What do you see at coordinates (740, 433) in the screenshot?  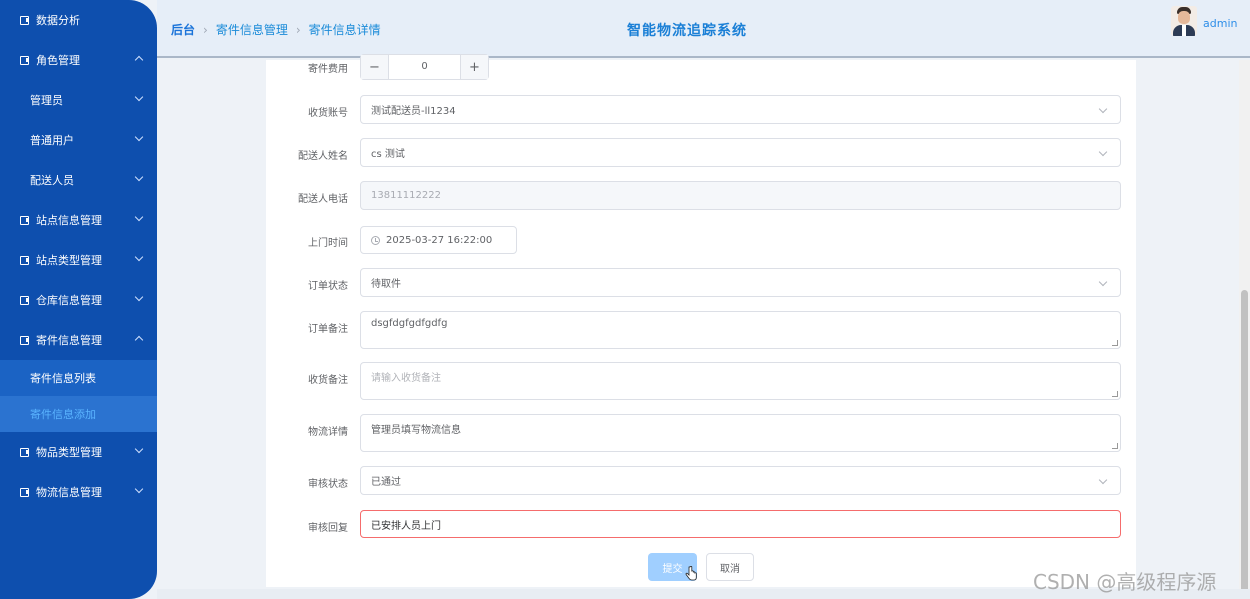 I see `logistics-detail-textarea: 管理员填写物流信息` at bounding box center [740, 433].